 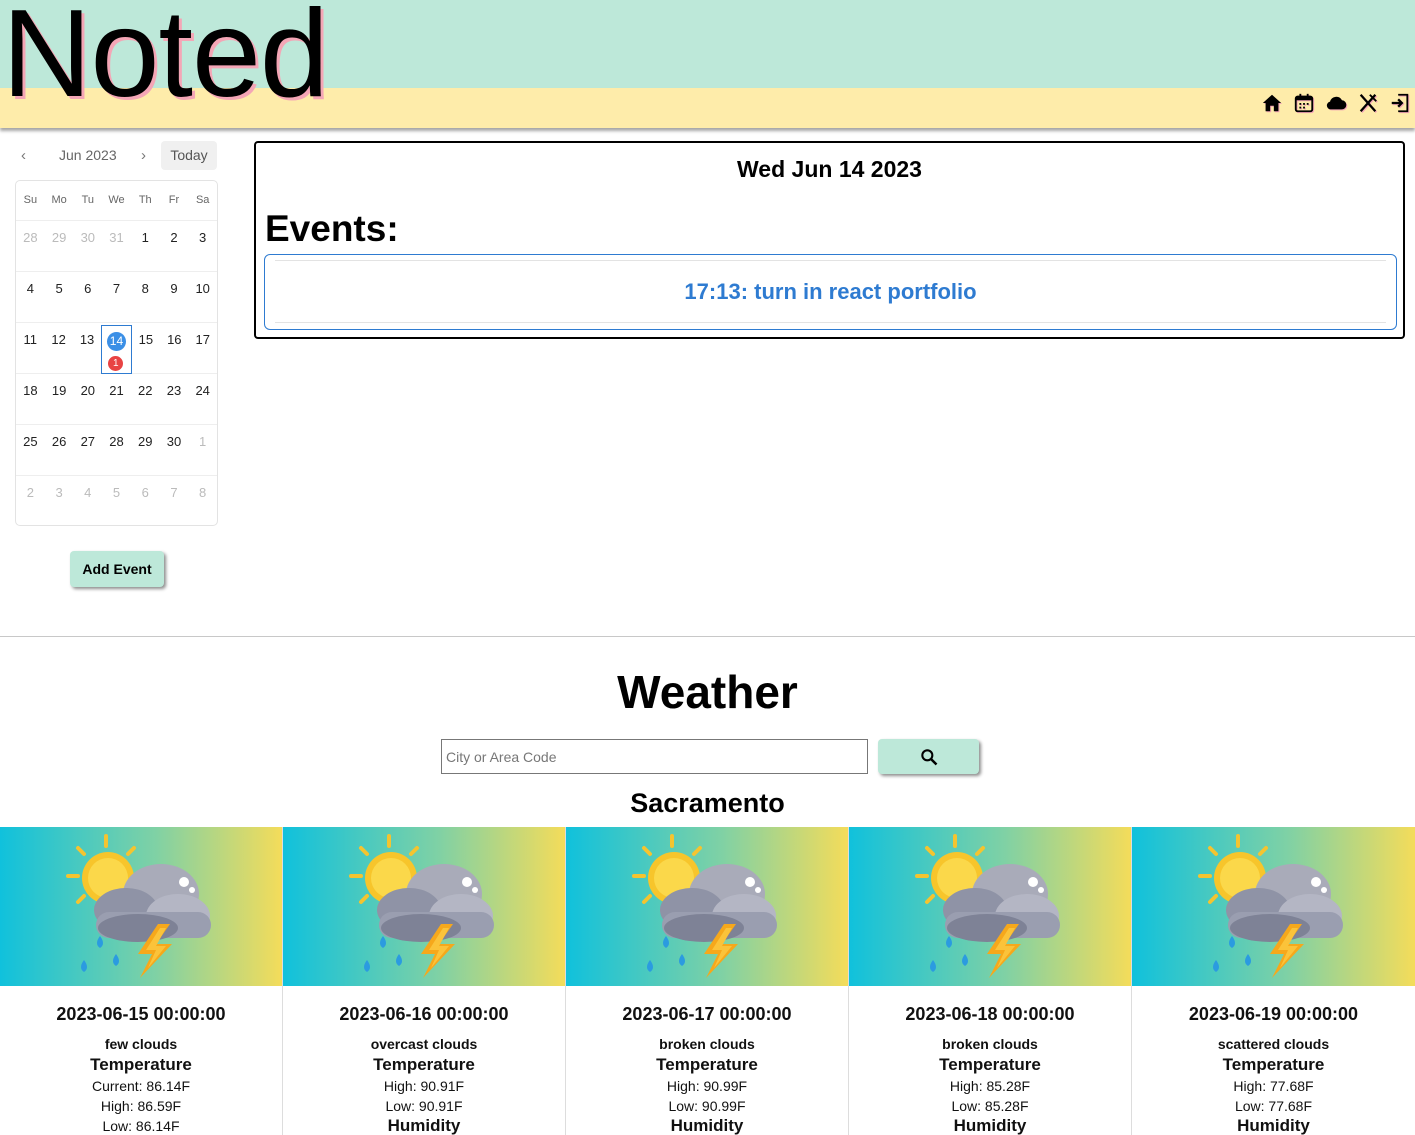 What do you see at coordinates (1368, 103) in the screenshot?
I see `utensils-icon` at bounding box center [1368, 103].